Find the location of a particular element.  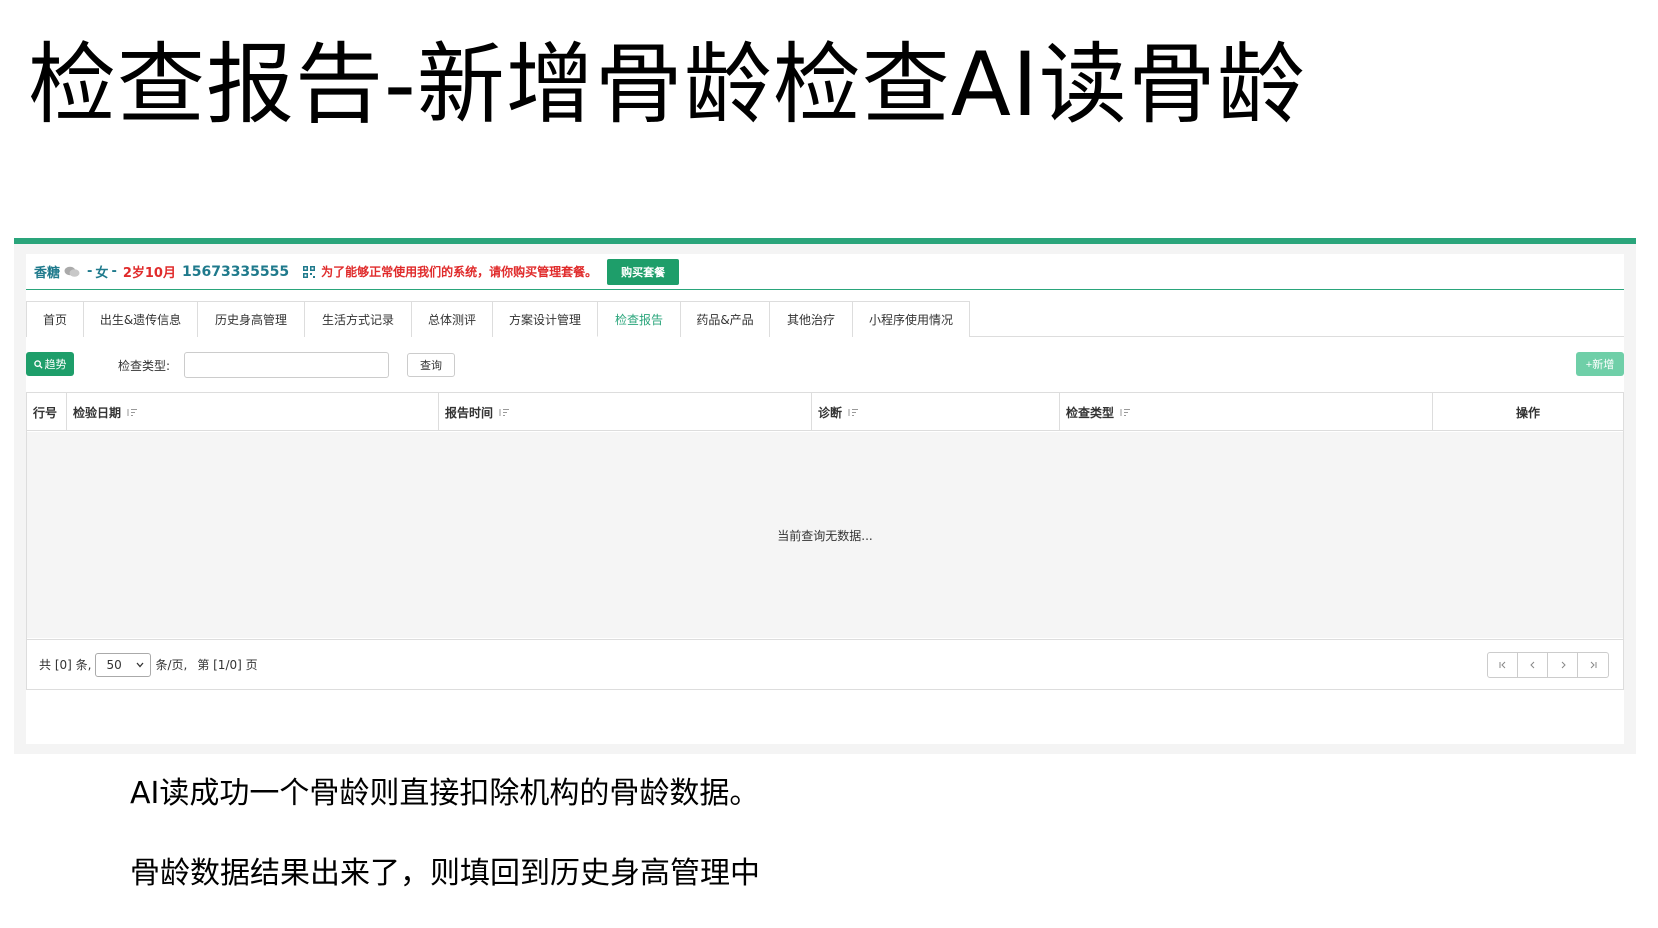

page-size-select: 50 is located at coordinates (123, 664).